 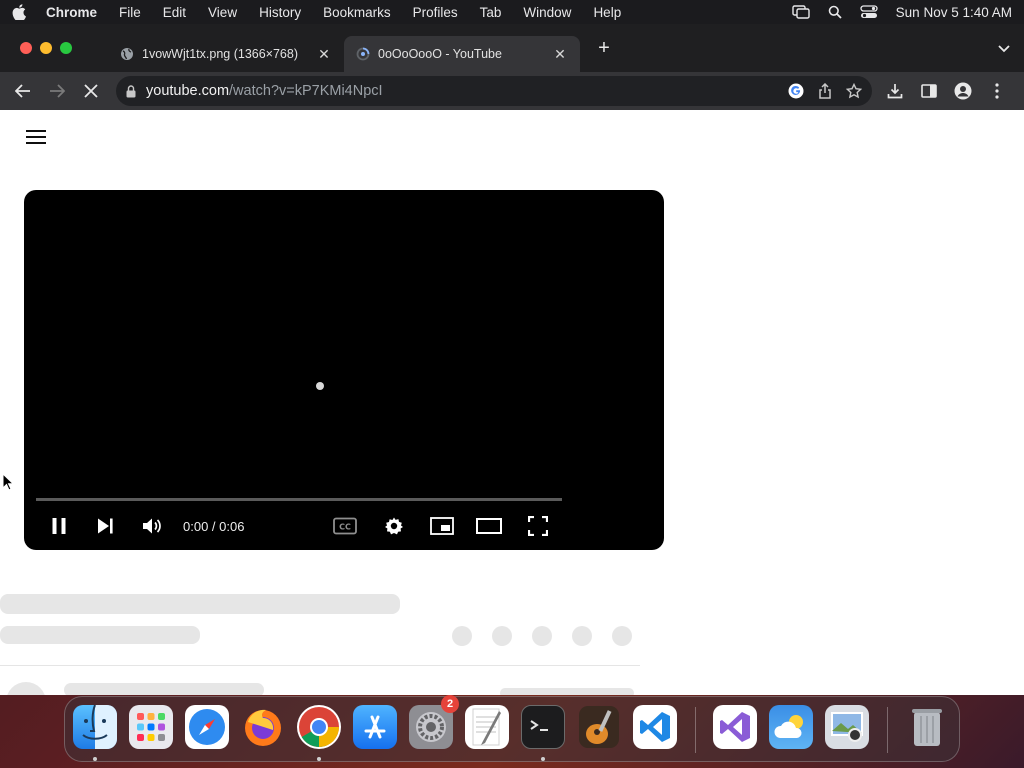 I want to click on pause-button, so click(x=59, y=526).